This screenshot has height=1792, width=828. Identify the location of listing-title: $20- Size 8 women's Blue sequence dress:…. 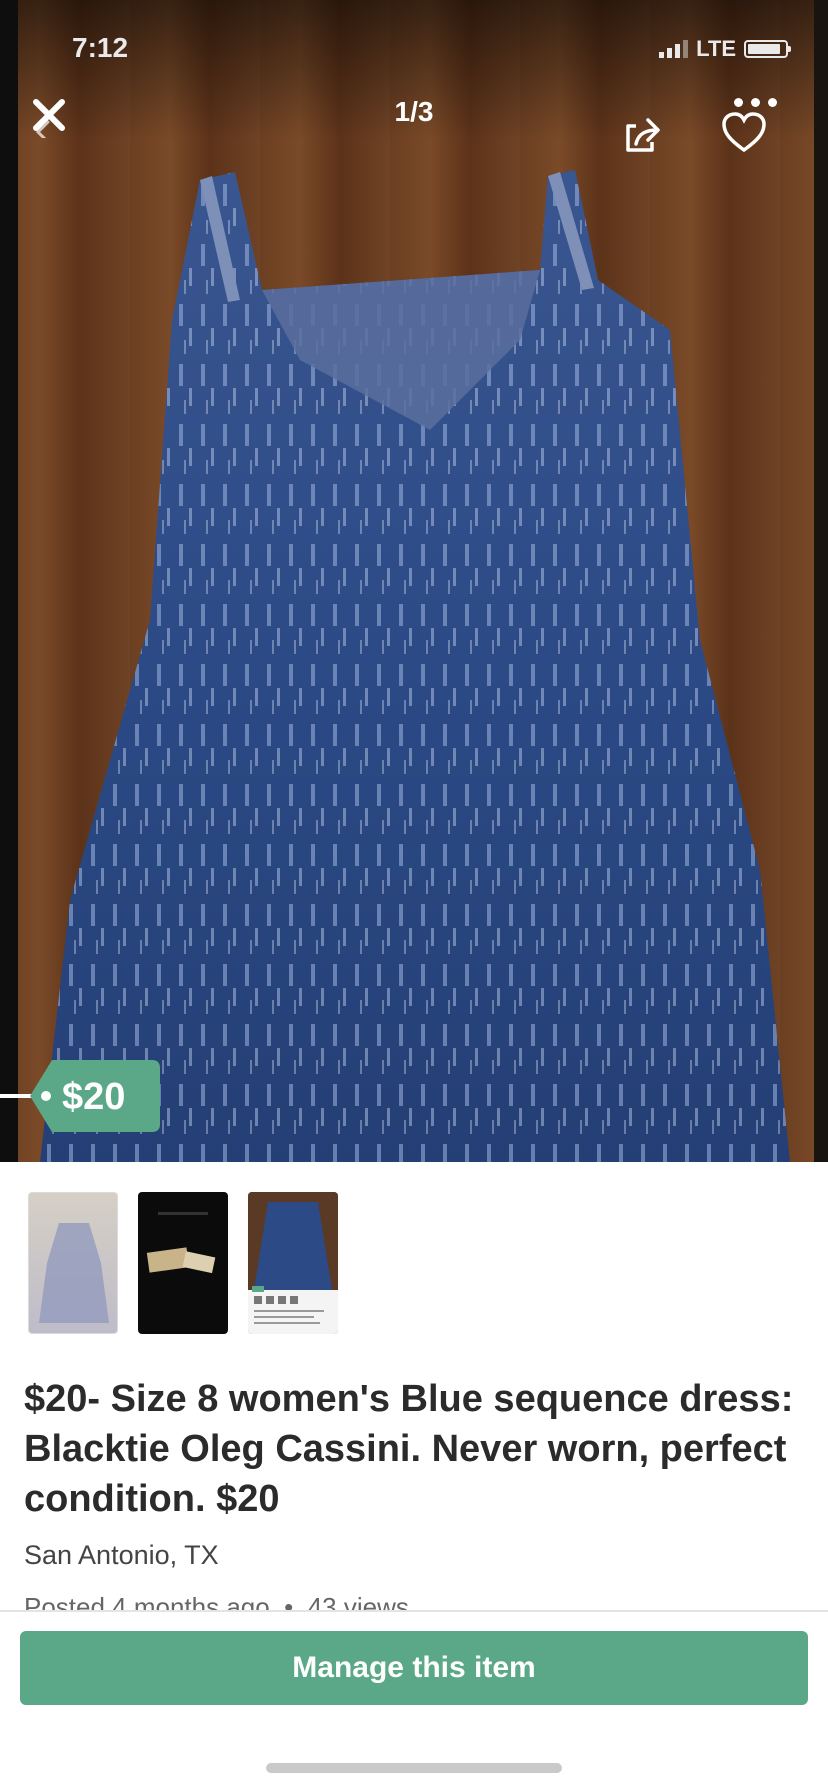
(409, 1449).